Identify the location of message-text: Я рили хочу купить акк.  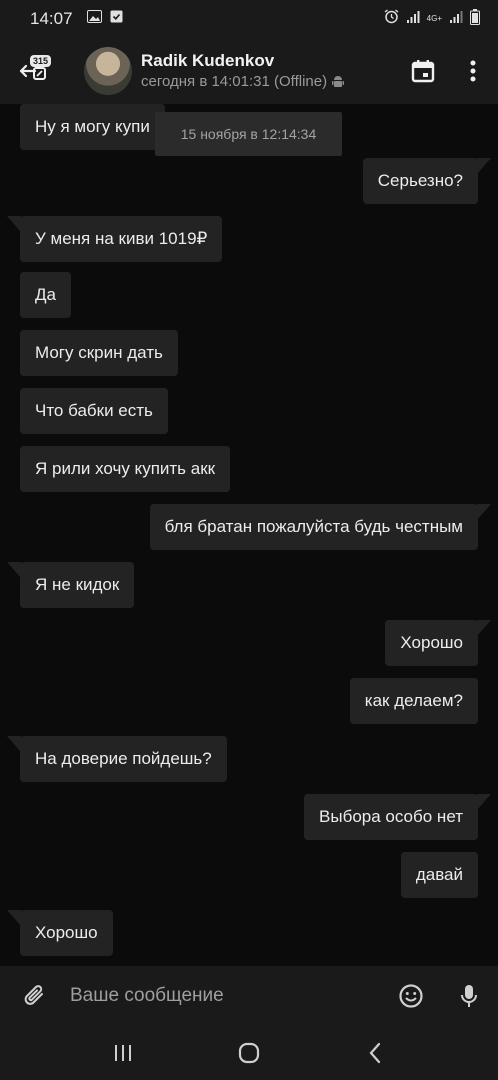
(125, 468).